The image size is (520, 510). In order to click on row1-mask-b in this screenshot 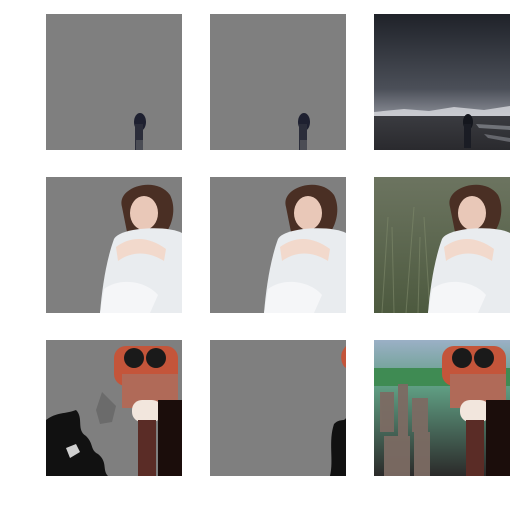, I will do `click(278, 82)`.